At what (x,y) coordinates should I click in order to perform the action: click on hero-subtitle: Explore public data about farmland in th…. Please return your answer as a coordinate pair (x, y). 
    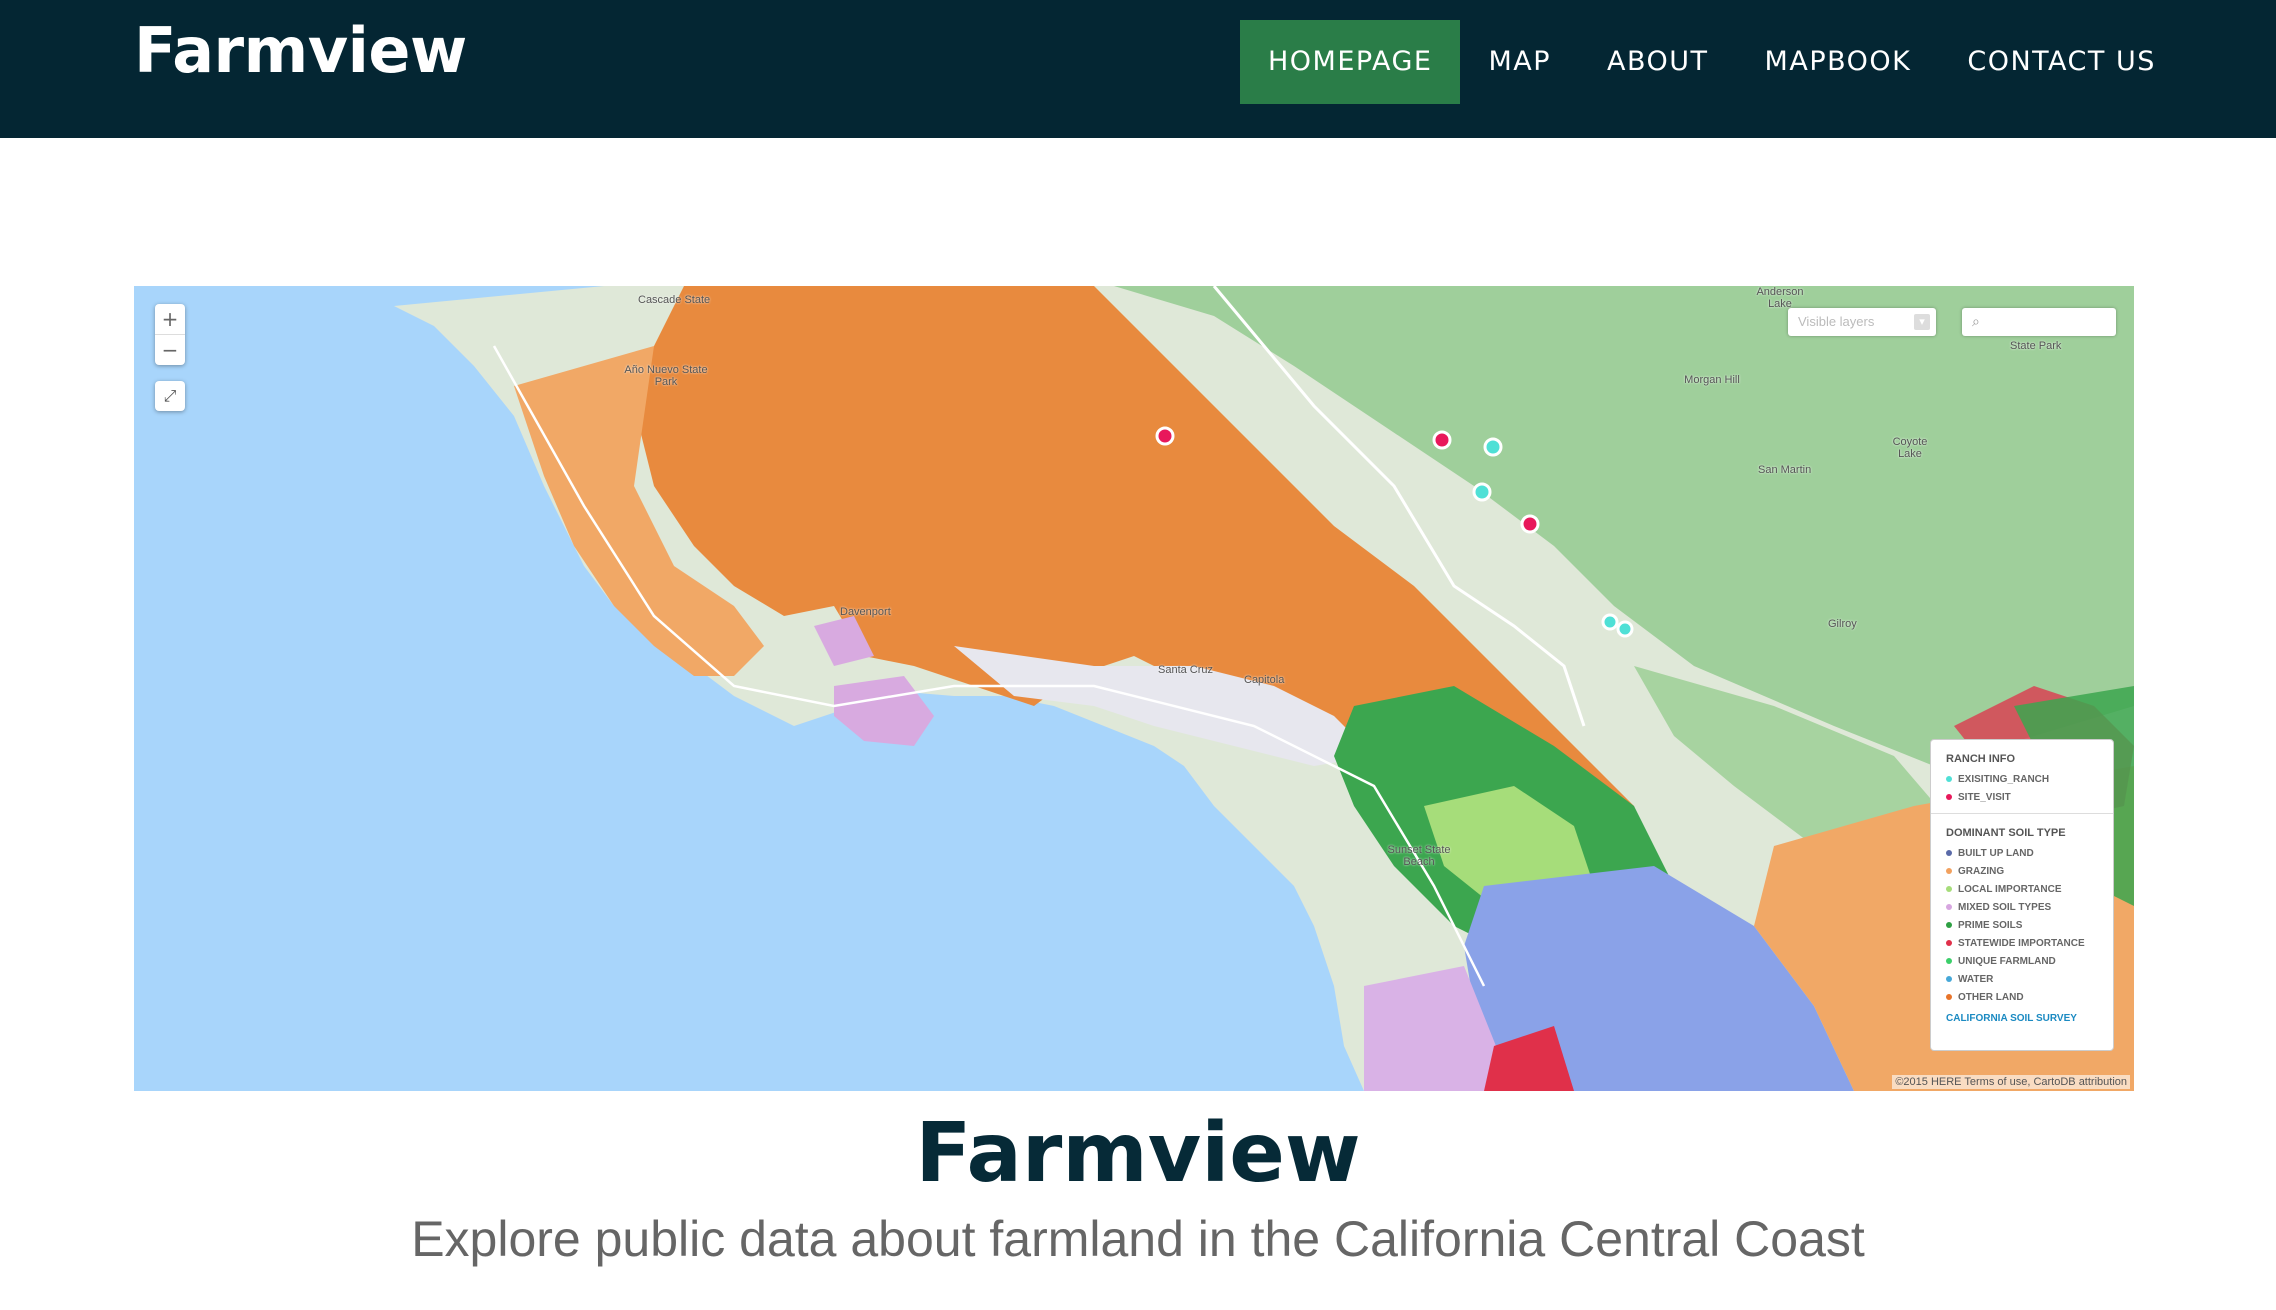
    Looking at the image, I should click on (1138, 1239).